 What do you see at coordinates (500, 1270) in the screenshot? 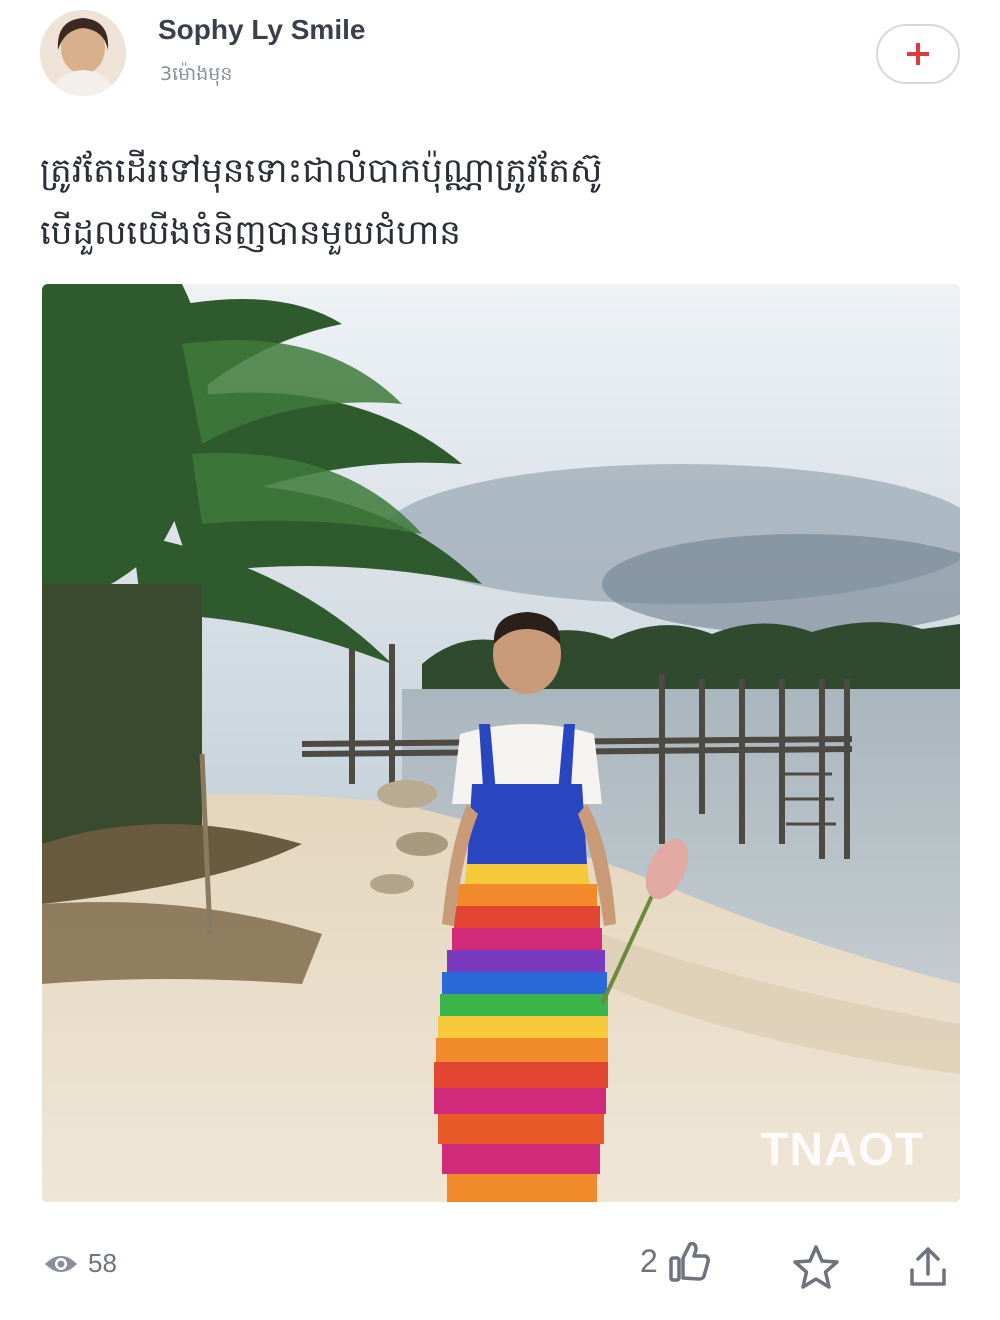
I see `post-footer: 58 2` at bounding box center [500, 1270].